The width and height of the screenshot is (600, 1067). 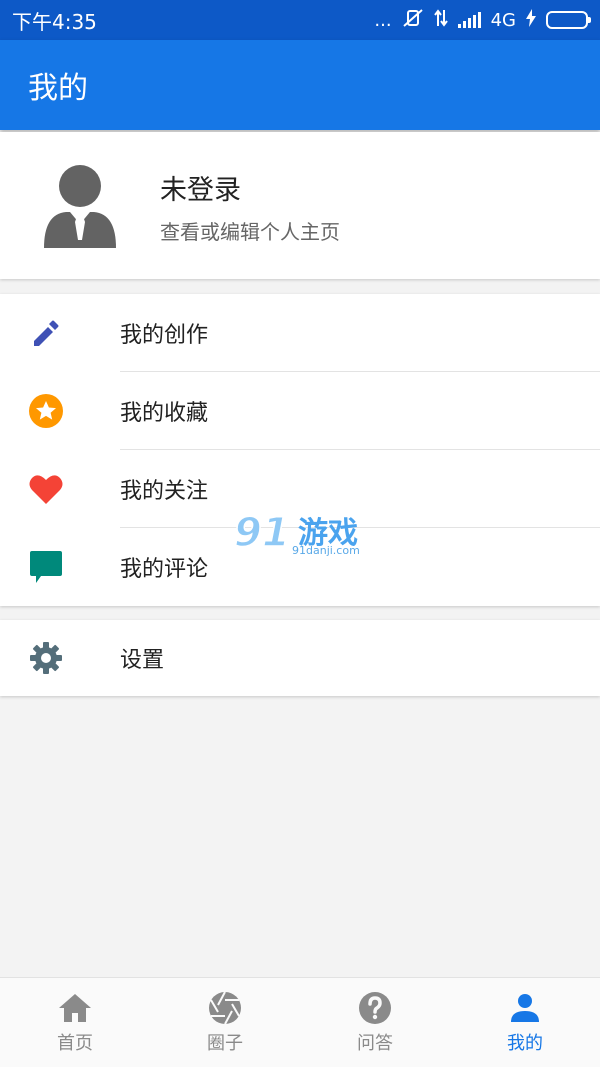 What do you see at coordinates (250, 232) in the screenshot?
I see `profile-subtitle: 查看或编辑个人主页` at bounding box center [250, 232].